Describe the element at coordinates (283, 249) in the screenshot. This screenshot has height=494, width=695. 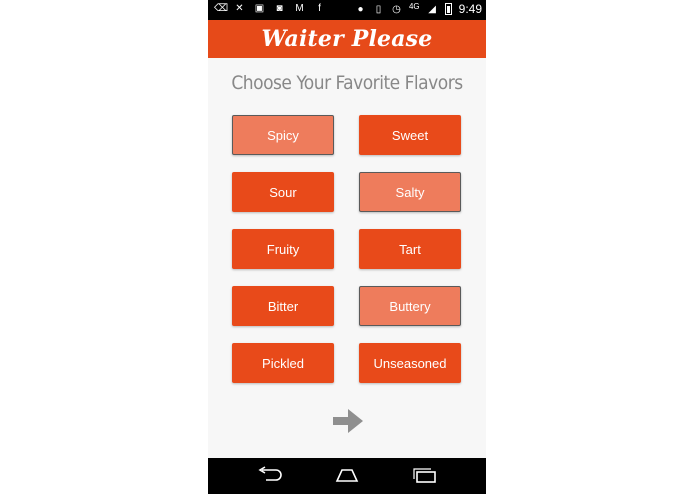
I see `flavor-button-fruity: Fruity` at that location.